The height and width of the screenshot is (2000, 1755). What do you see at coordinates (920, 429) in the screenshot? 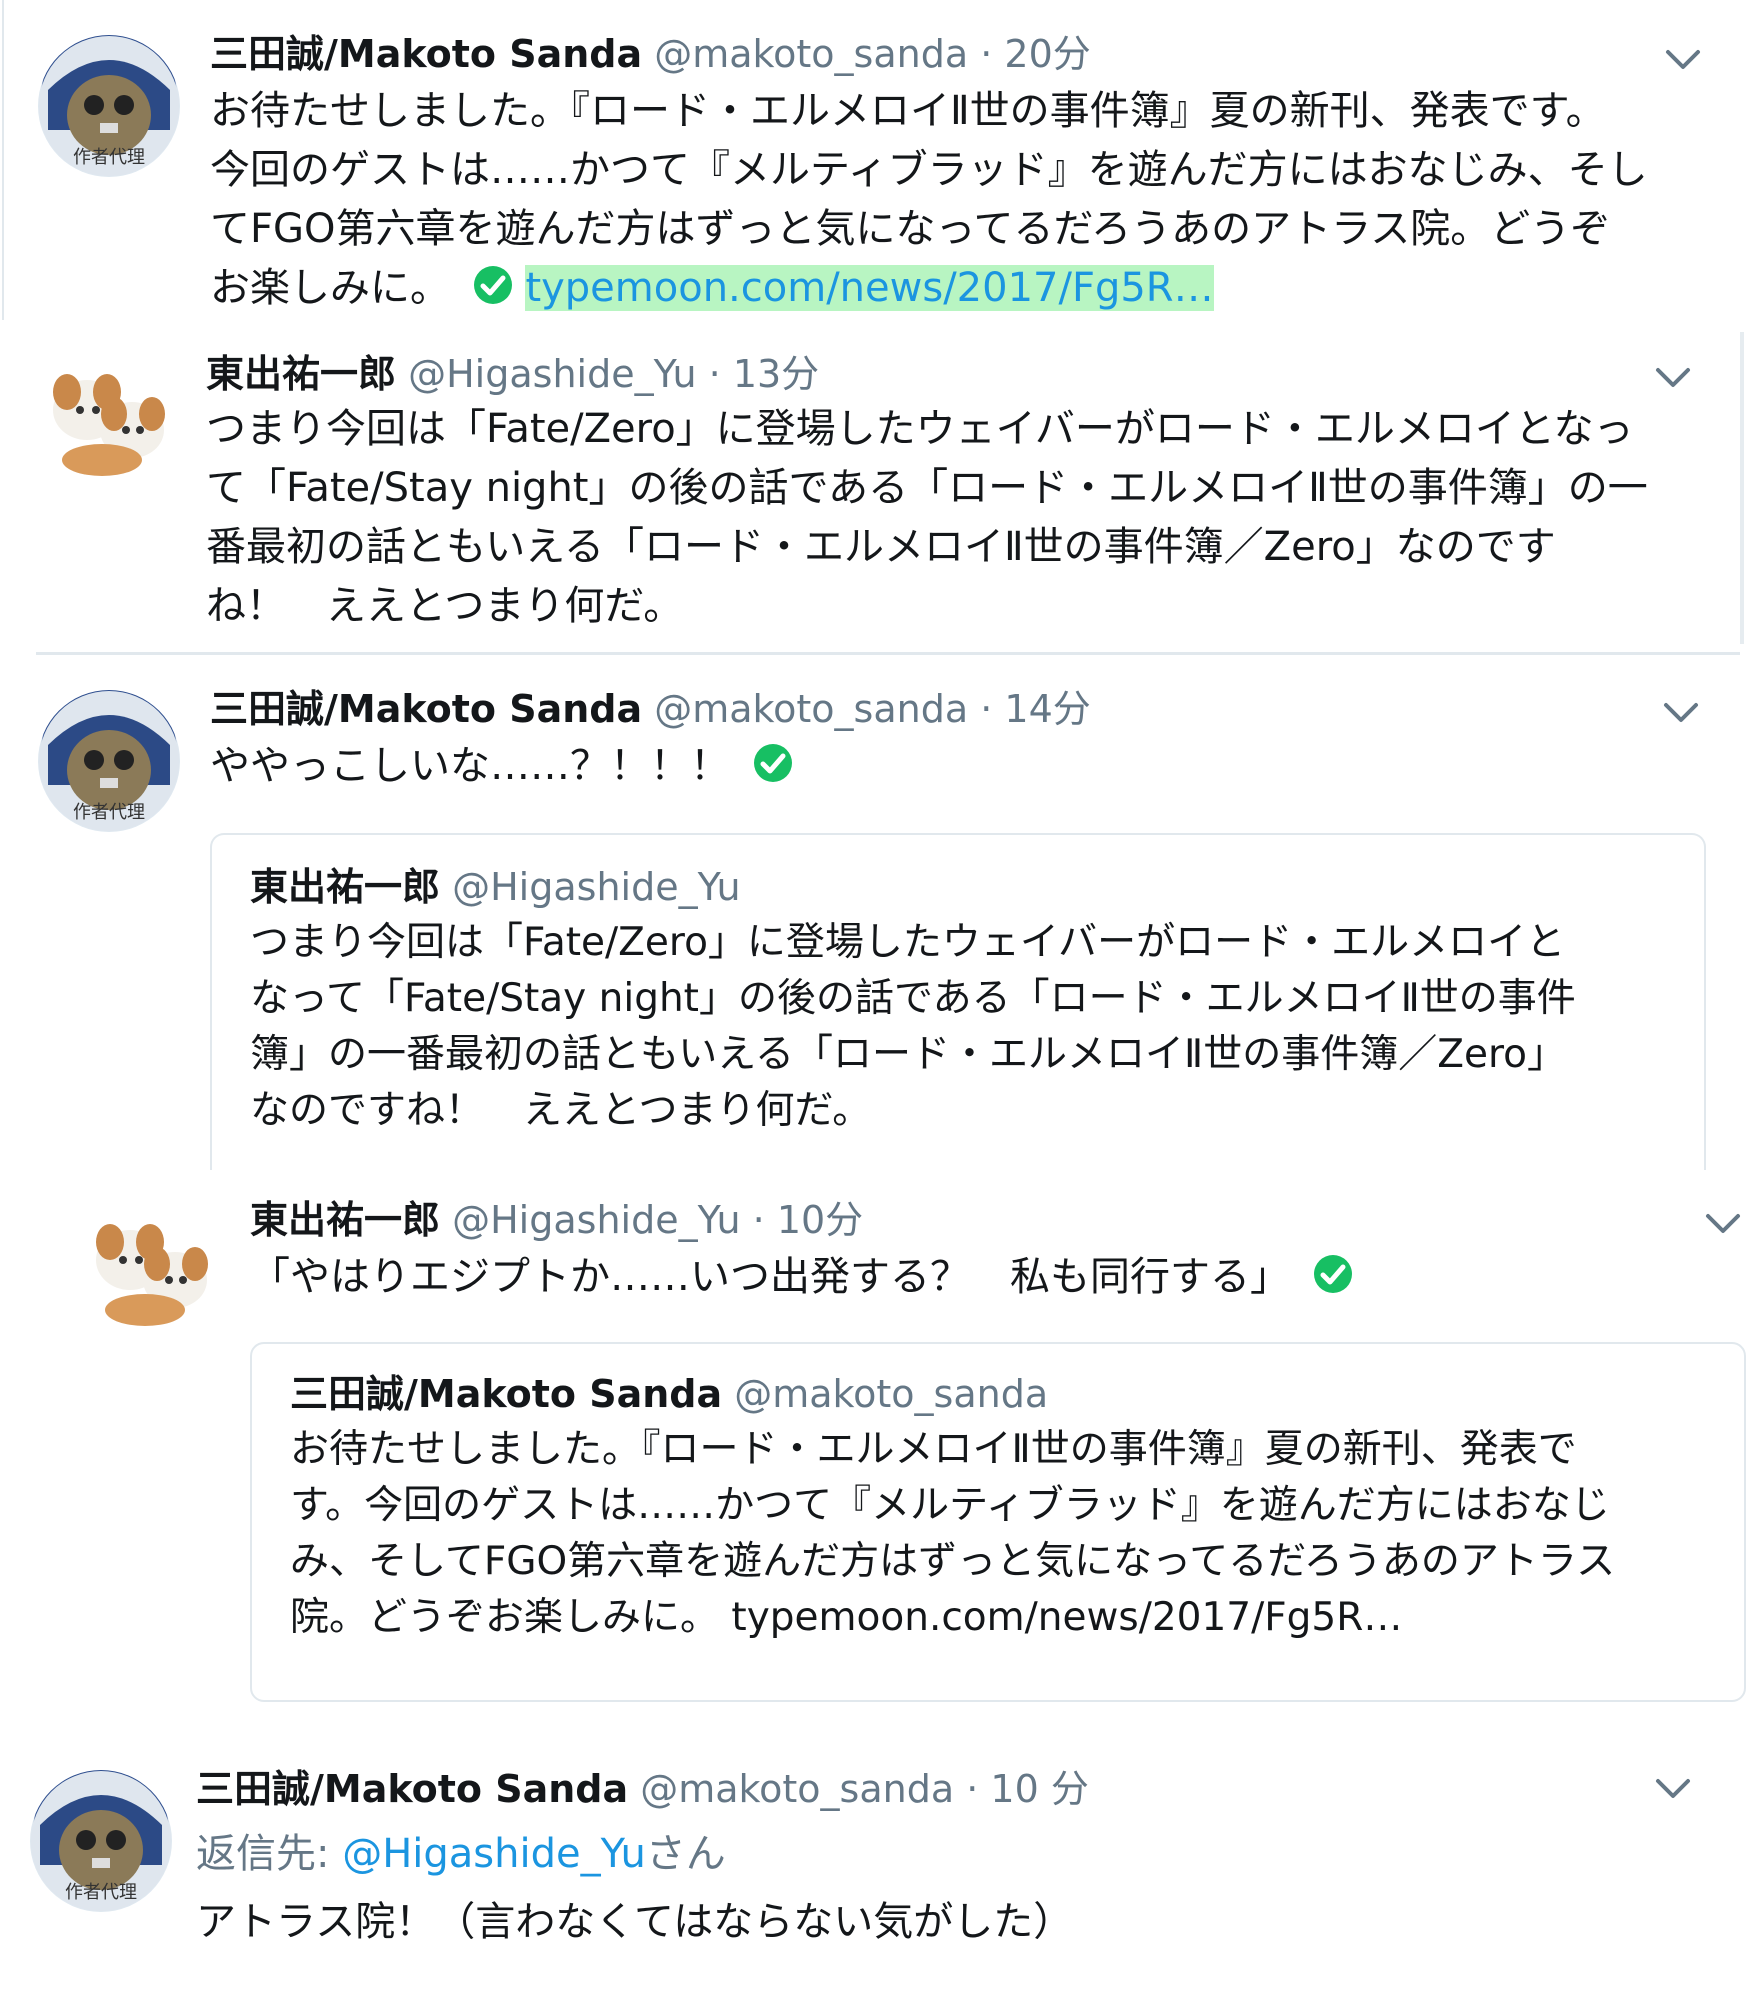
I see `text-line: つまり今回は「Fate/Zero」に登場したウェイバーがロード・エルメロイとなっ` at bounding box center [920, 429].